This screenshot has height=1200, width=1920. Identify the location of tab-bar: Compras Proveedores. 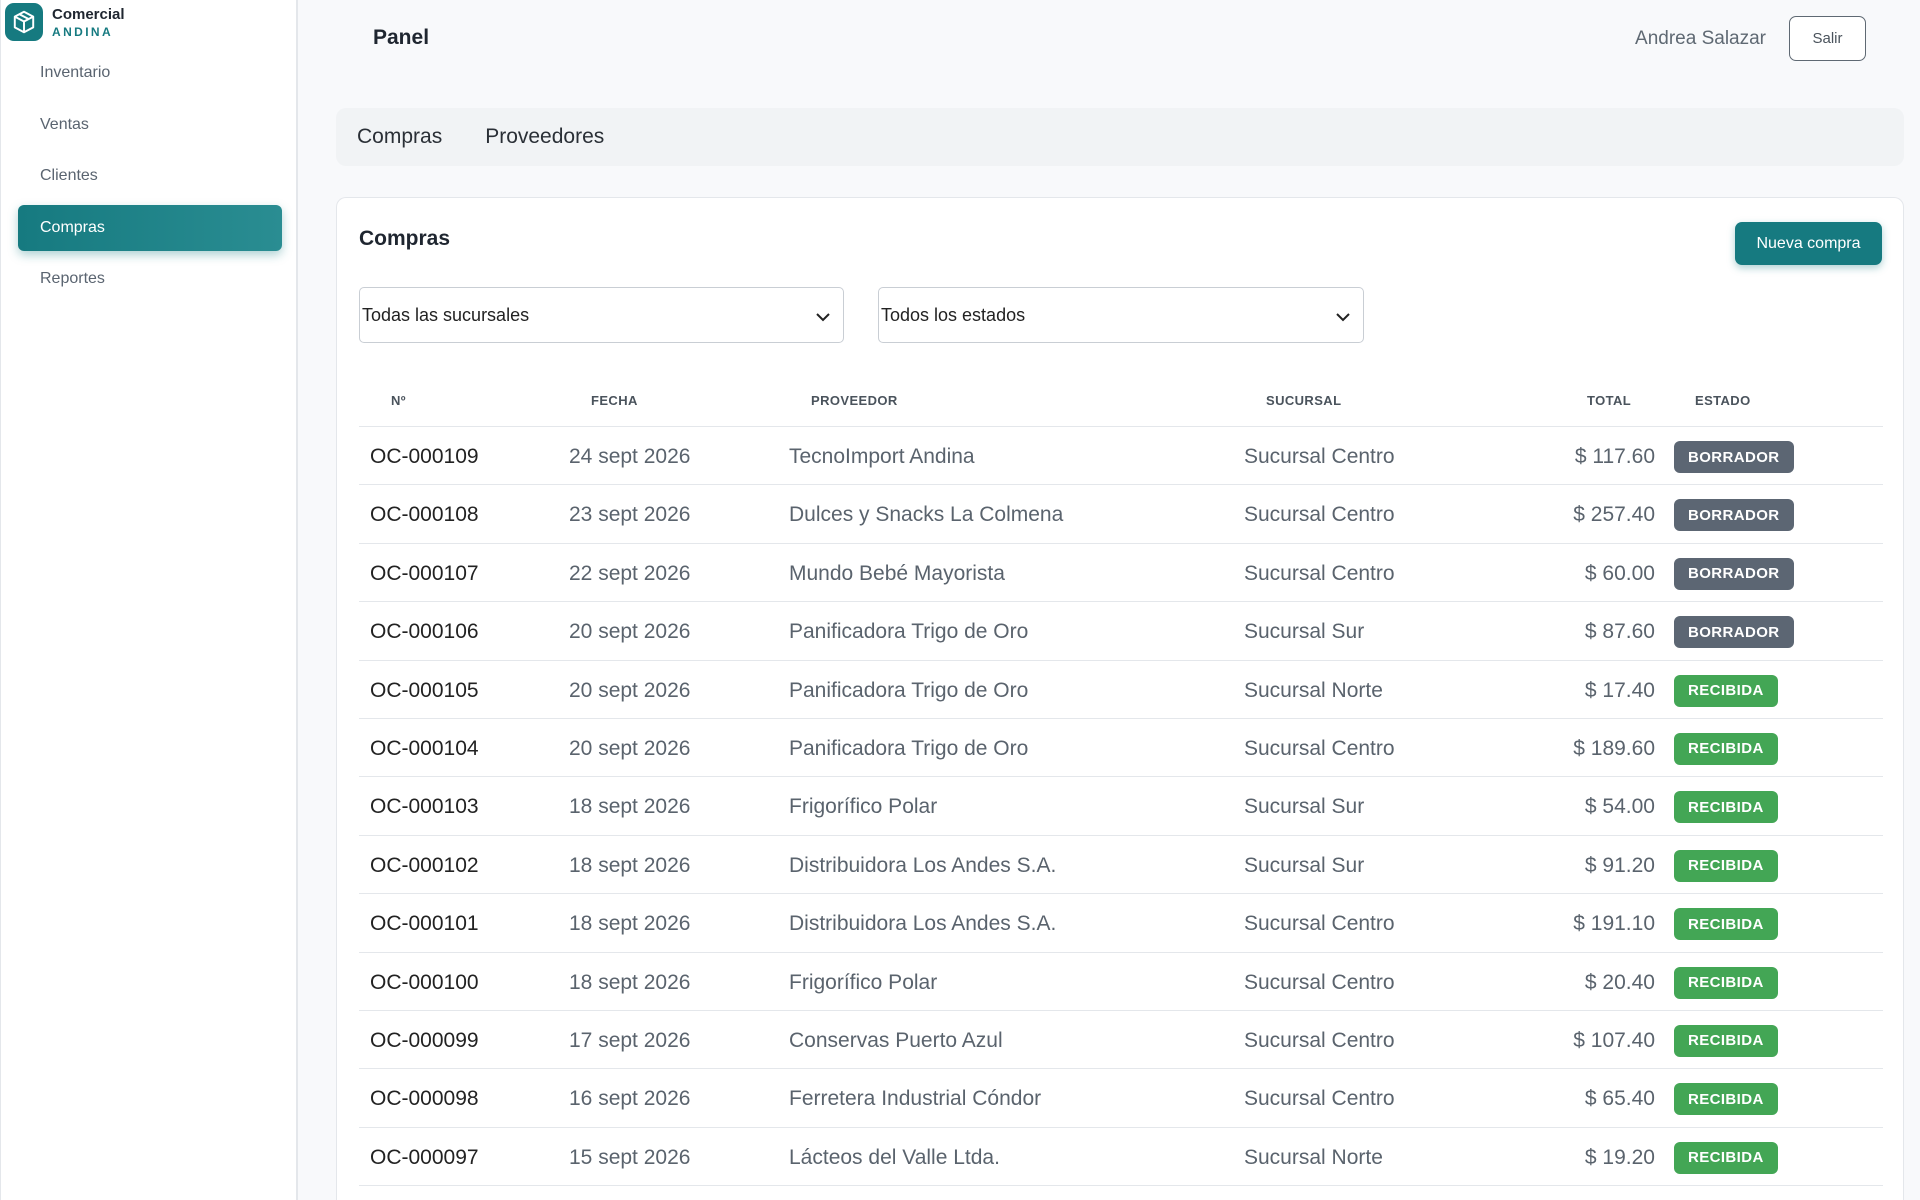
(1120, 137).